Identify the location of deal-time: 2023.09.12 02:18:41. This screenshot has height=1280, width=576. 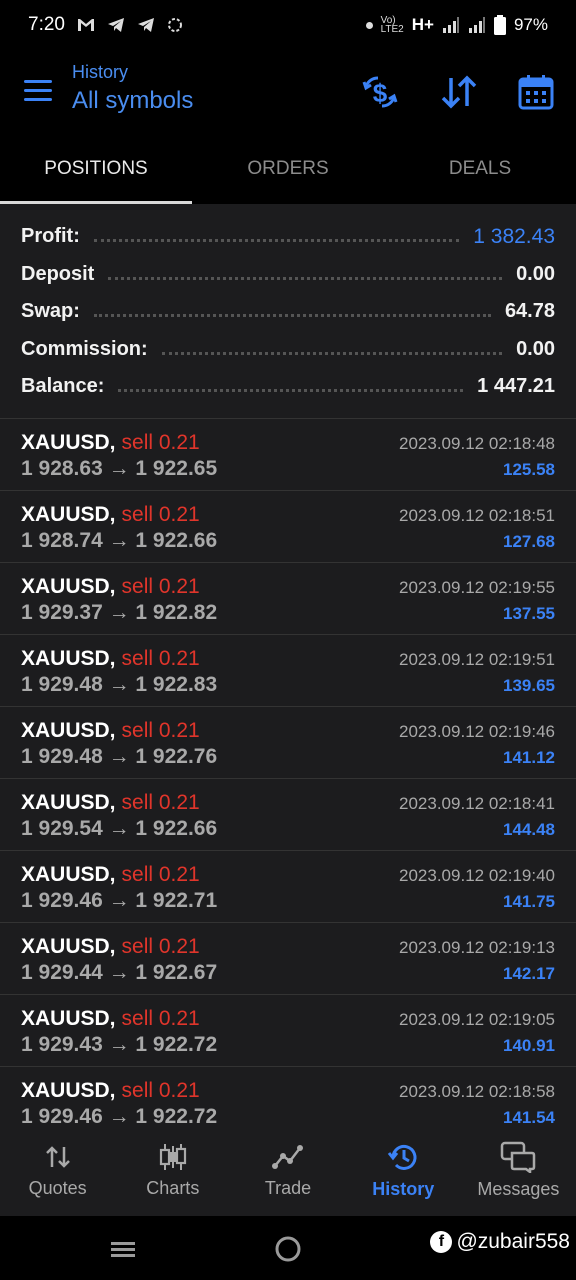
(477, 803).